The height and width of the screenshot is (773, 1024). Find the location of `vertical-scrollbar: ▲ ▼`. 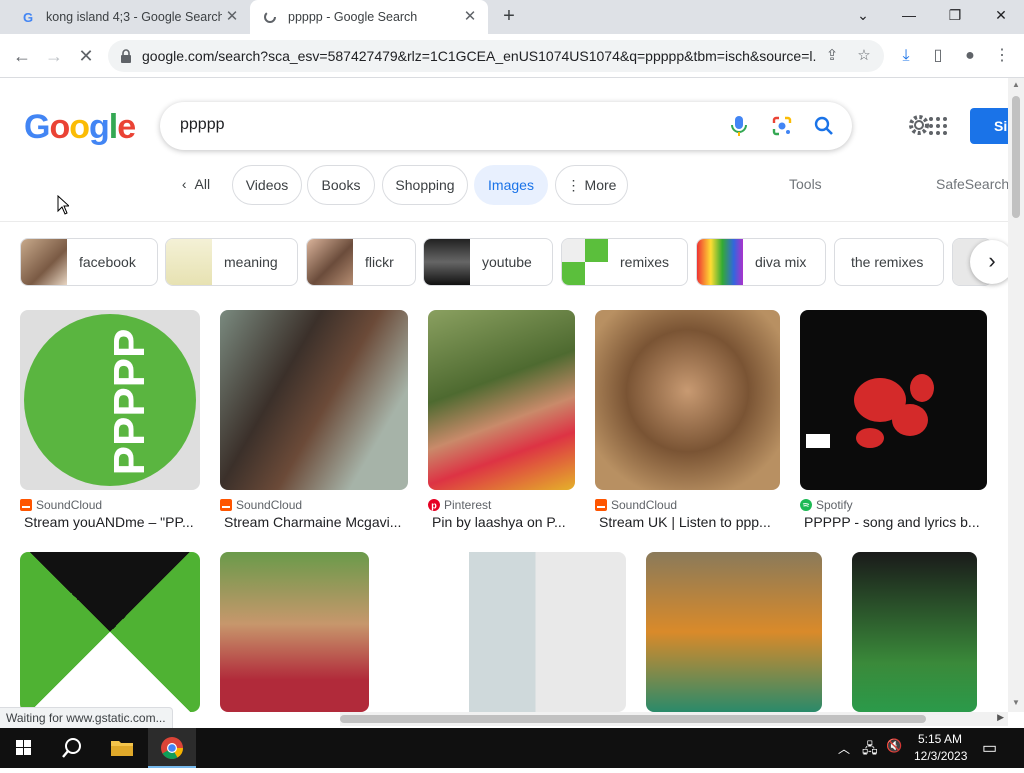

vertical-scrollbar: ▲ ▼ is located at coordinates (1016, 395).